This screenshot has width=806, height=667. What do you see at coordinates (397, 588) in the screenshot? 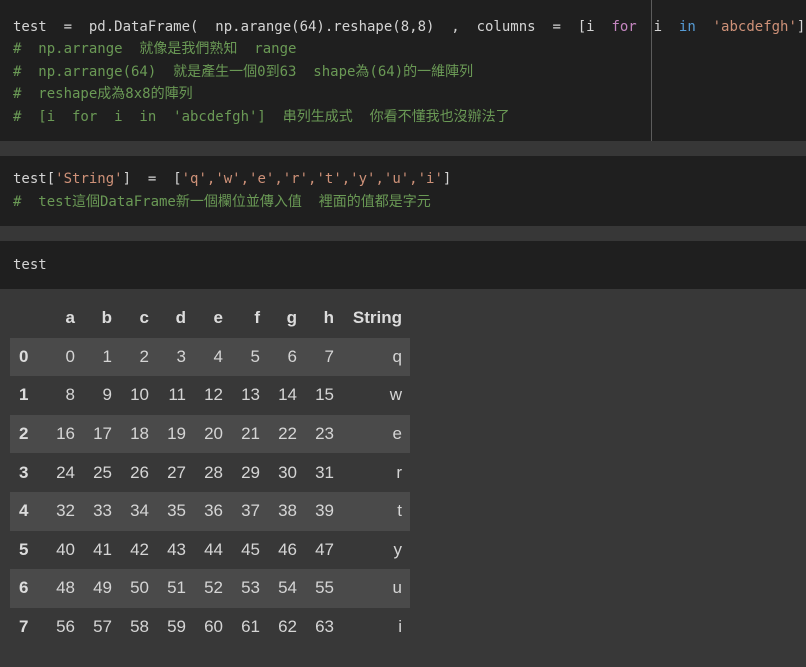
I see `table-cell: u` at bounding box center [397, 588].